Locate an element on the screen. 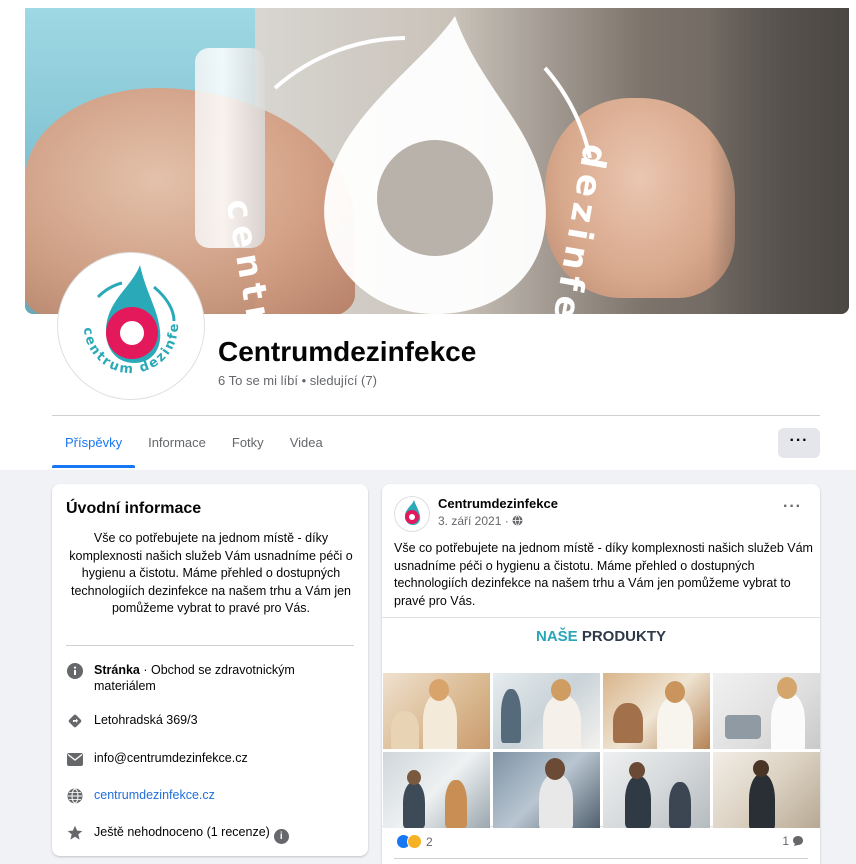  intro-row-email: info@centrumdezinfekce.cz is located at coordinates (211, 759).